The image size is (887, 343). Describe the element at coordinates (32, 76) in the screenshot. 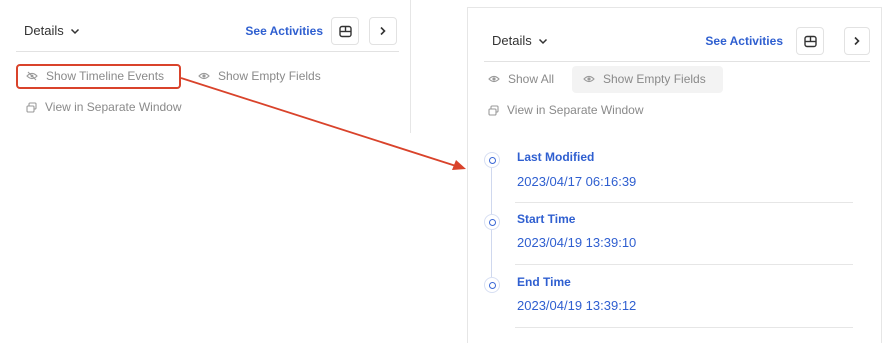

I see `eye-slash-icon` at that location.